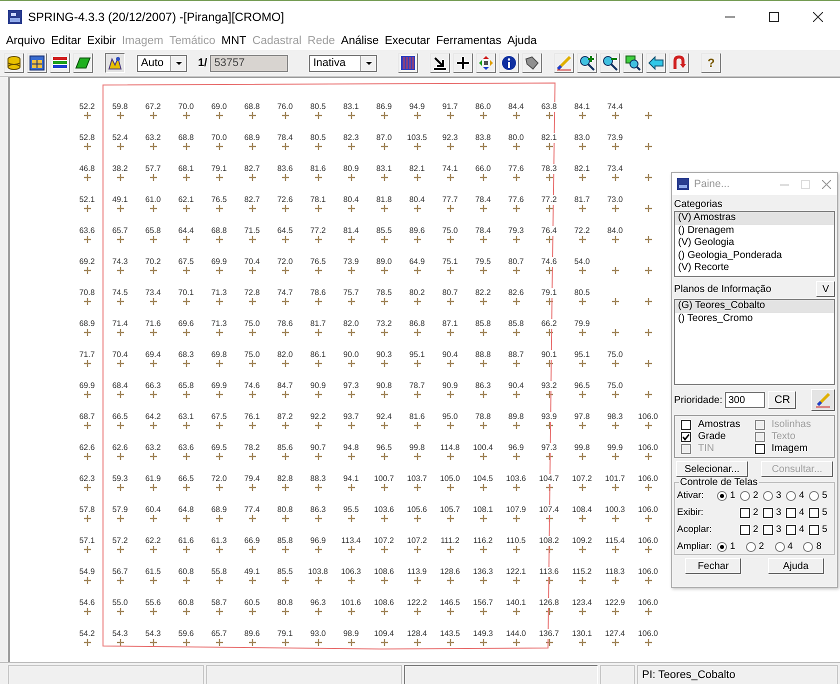 The height and width of the screenshot is (684, 840). Describe the element at coordinates (252, 417) in the screenshot. I see `sample-value: 76.1` at that location.